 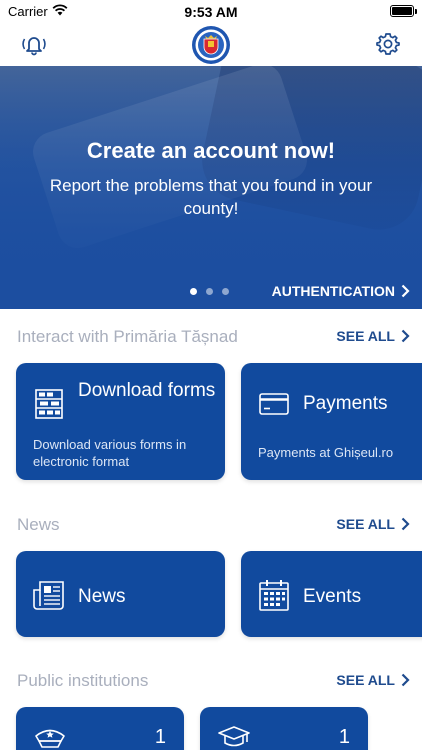 I want to click on graduation-cap-icon, so click(x=234, y=736).